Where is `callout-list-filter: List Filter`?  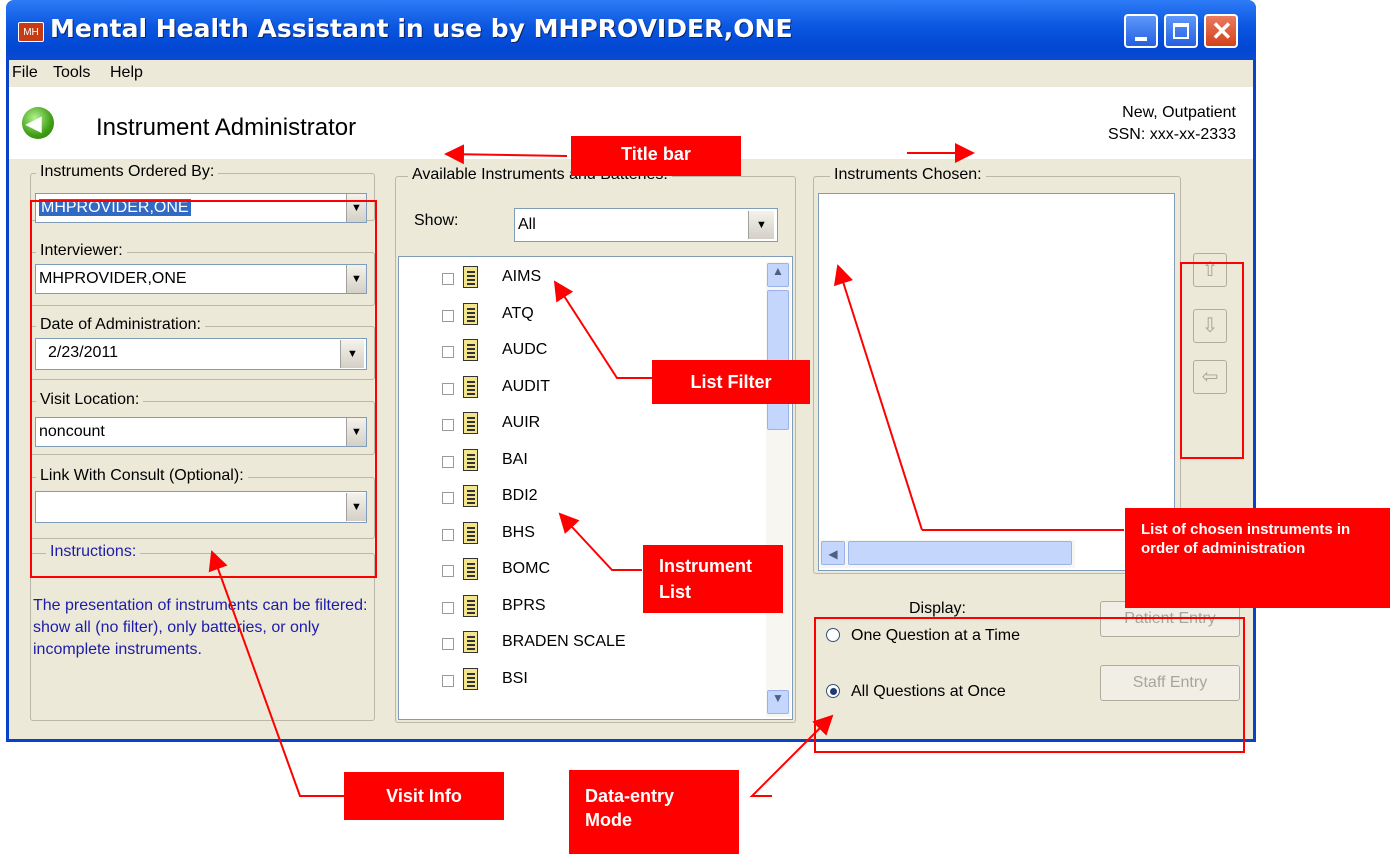
callout-list-filter: List Filter is located at coordinates (731, 382).